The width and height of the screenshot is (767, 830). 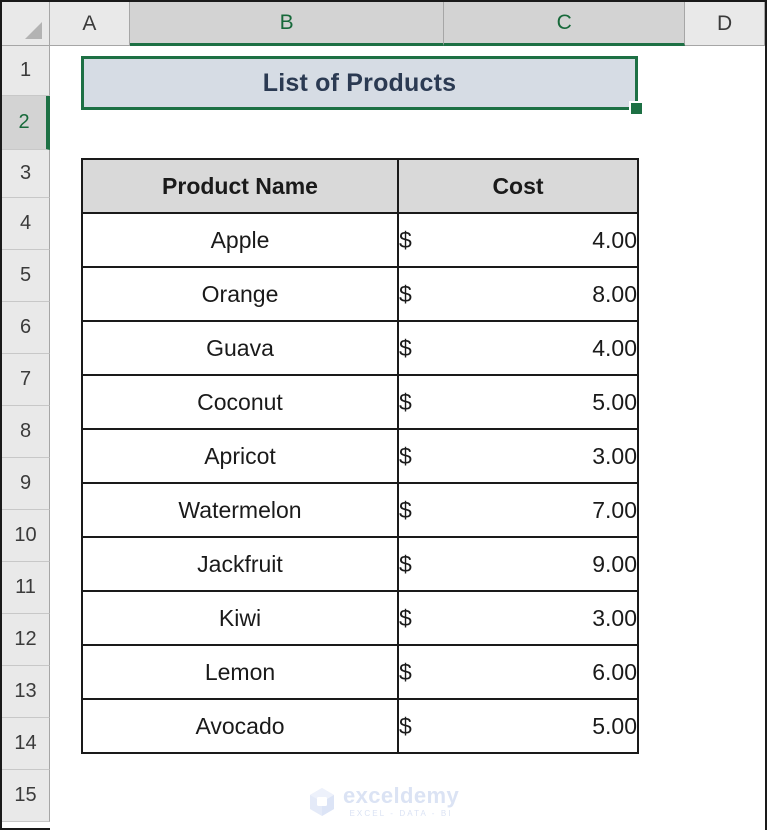 I want to click on row-header-label: 2, so click(x=24, y=122).